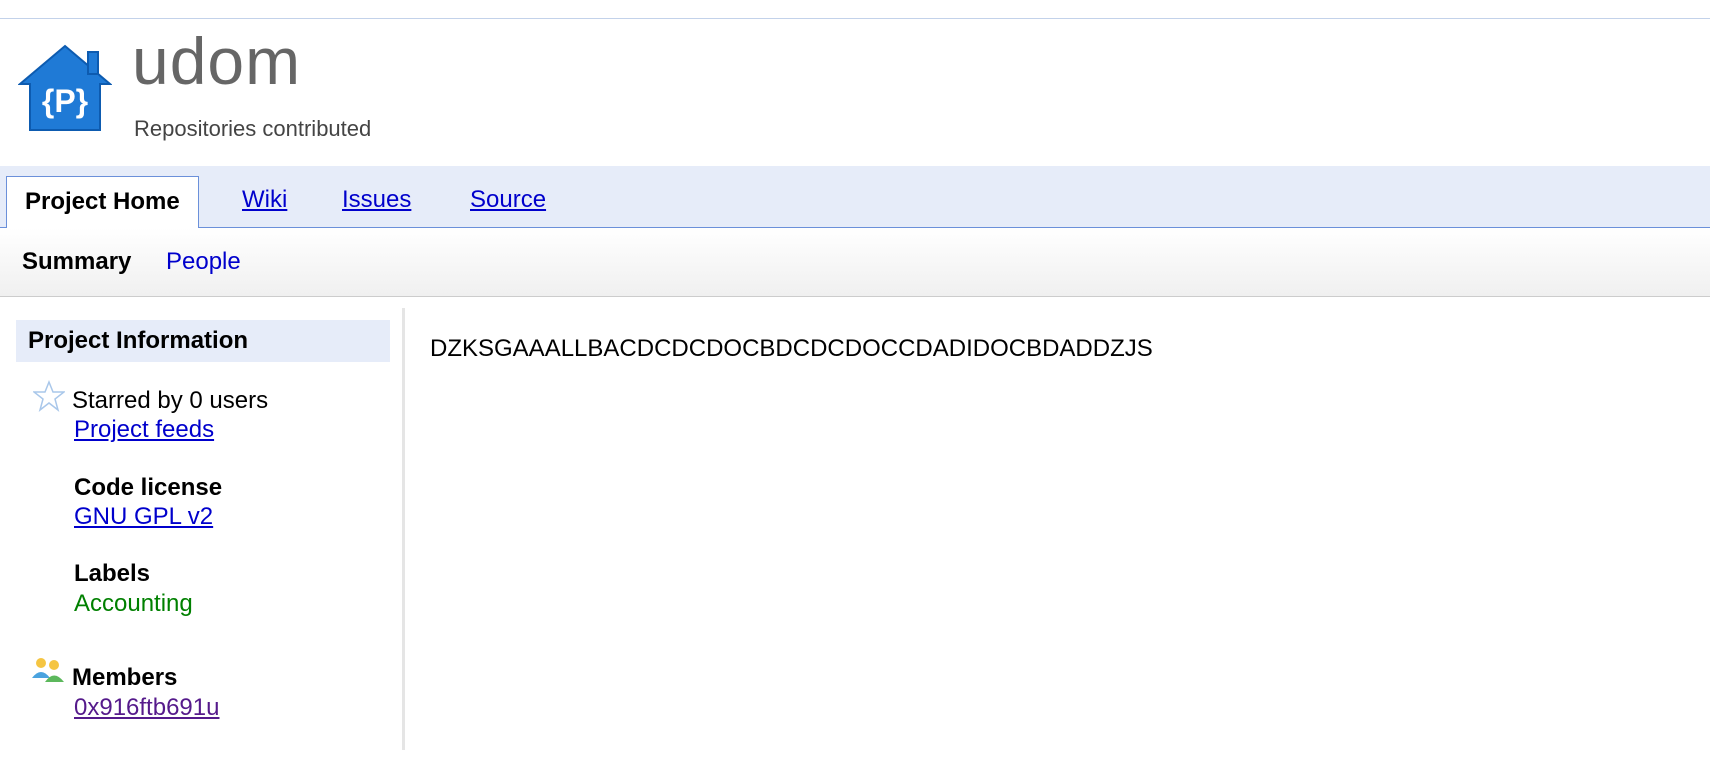 This screenshot has width=1710, height=784. Describe the element at coordinates (65, 101) in the screenshot. I see `logo-text: {P}` at that location.